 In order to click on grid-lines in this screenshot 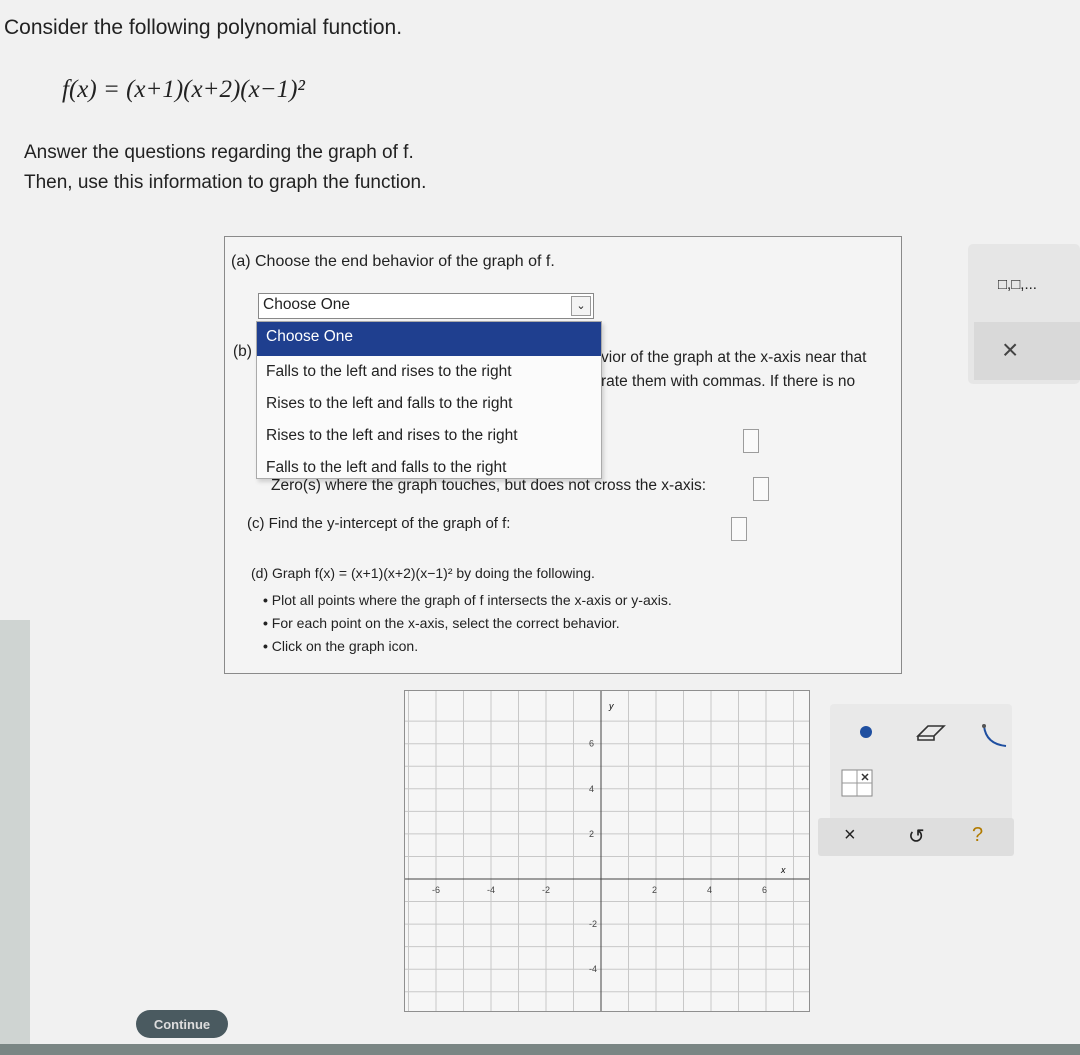, I will do `click(607, 851)`.